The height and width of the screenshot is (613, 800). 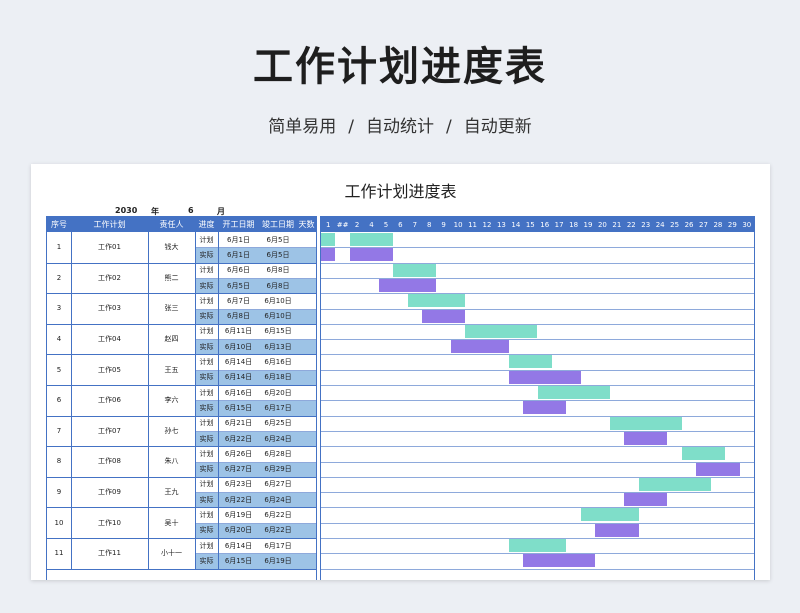 What do you see at coordinates (238, 224) in the screenshot?
I see `header-start: 开工日期` at bounding box center [238, 224].